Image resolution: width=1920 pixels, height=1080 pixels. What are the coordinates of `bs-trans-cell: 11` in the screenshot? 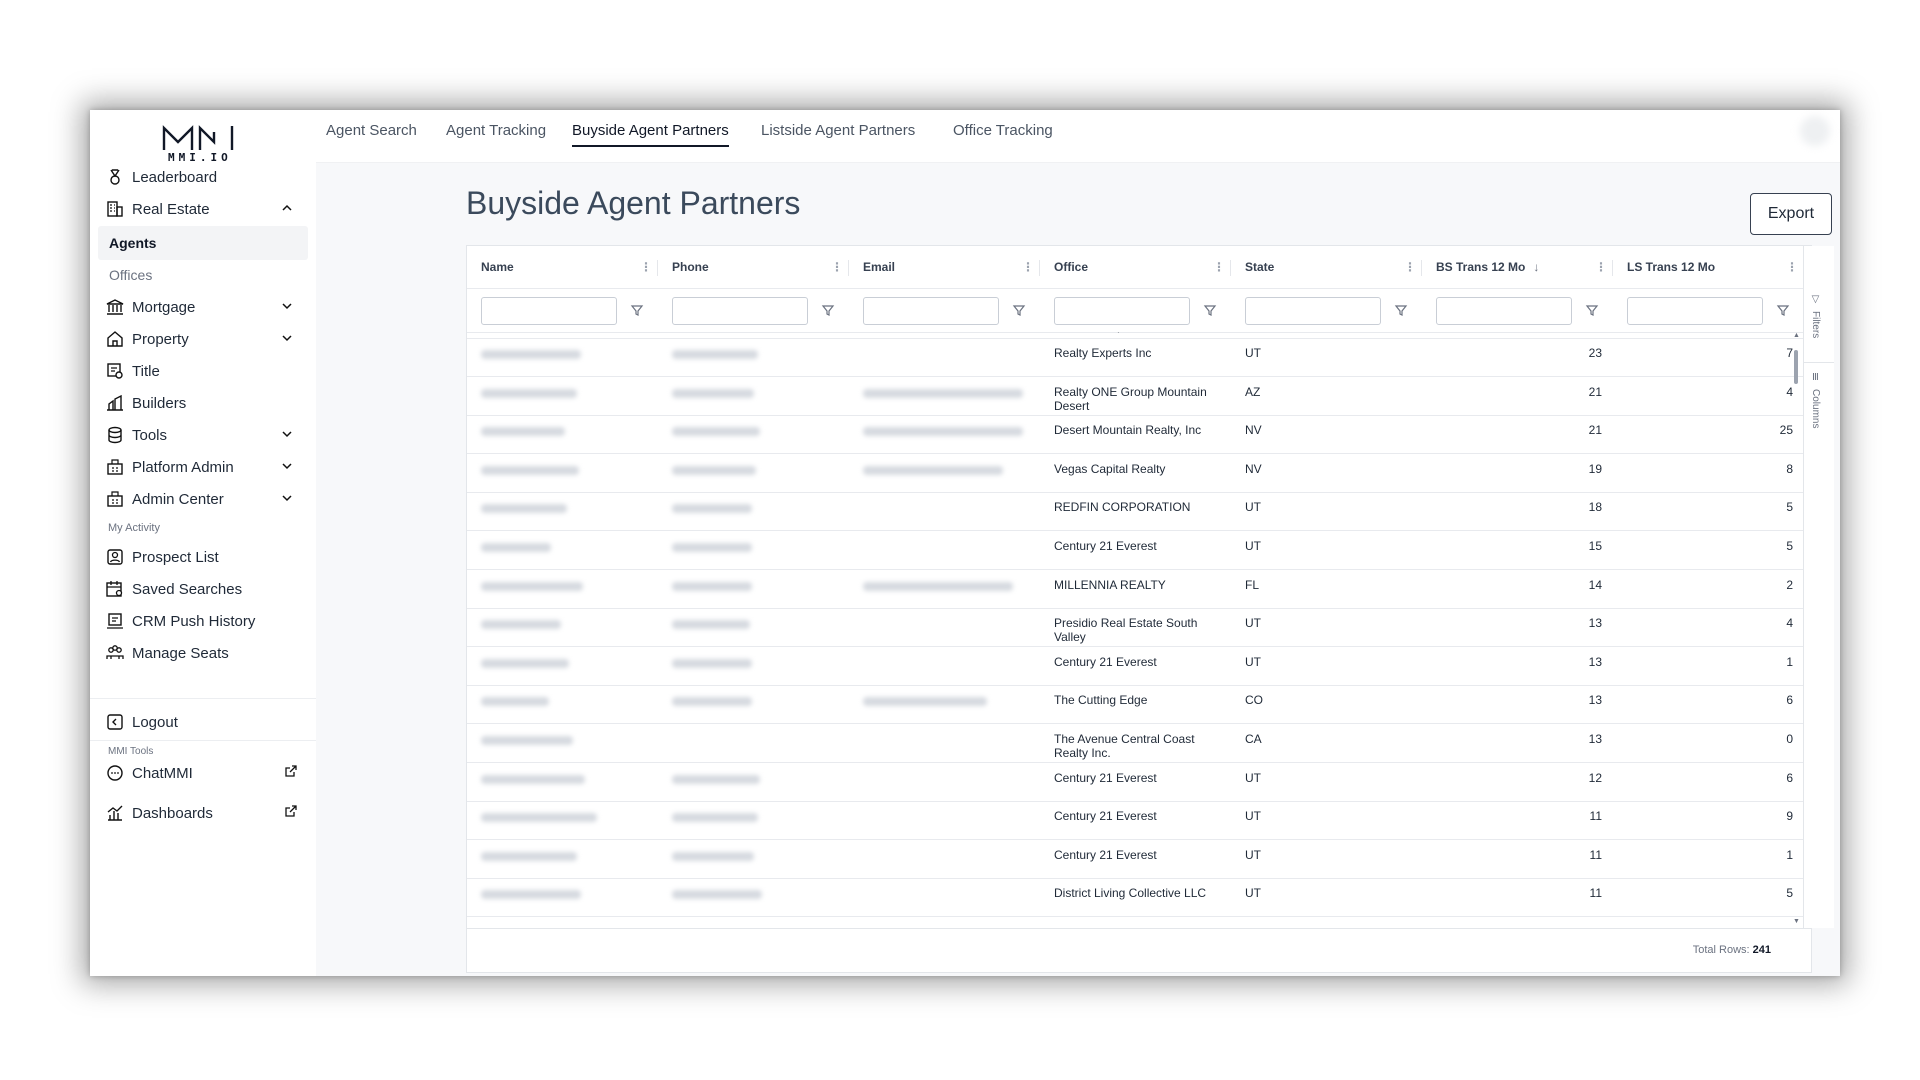 It's located at (1595, 854).